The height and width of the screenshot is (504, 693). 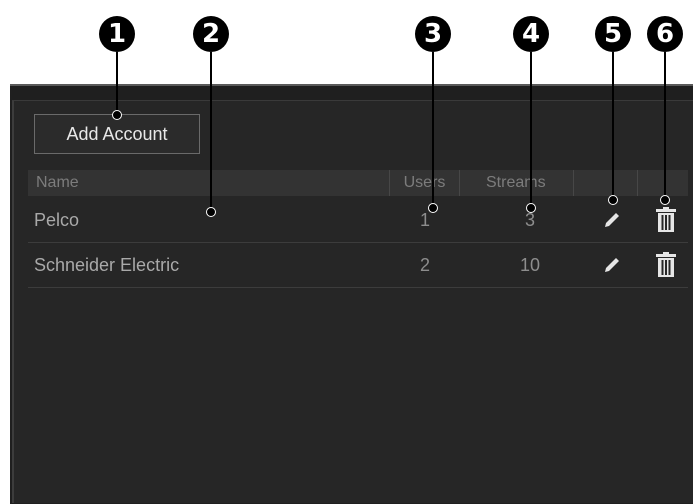 What do you see at coordinates (433, 34) in the screenshot?
I see `callout-3: 3` at bounding box center [433, 34].